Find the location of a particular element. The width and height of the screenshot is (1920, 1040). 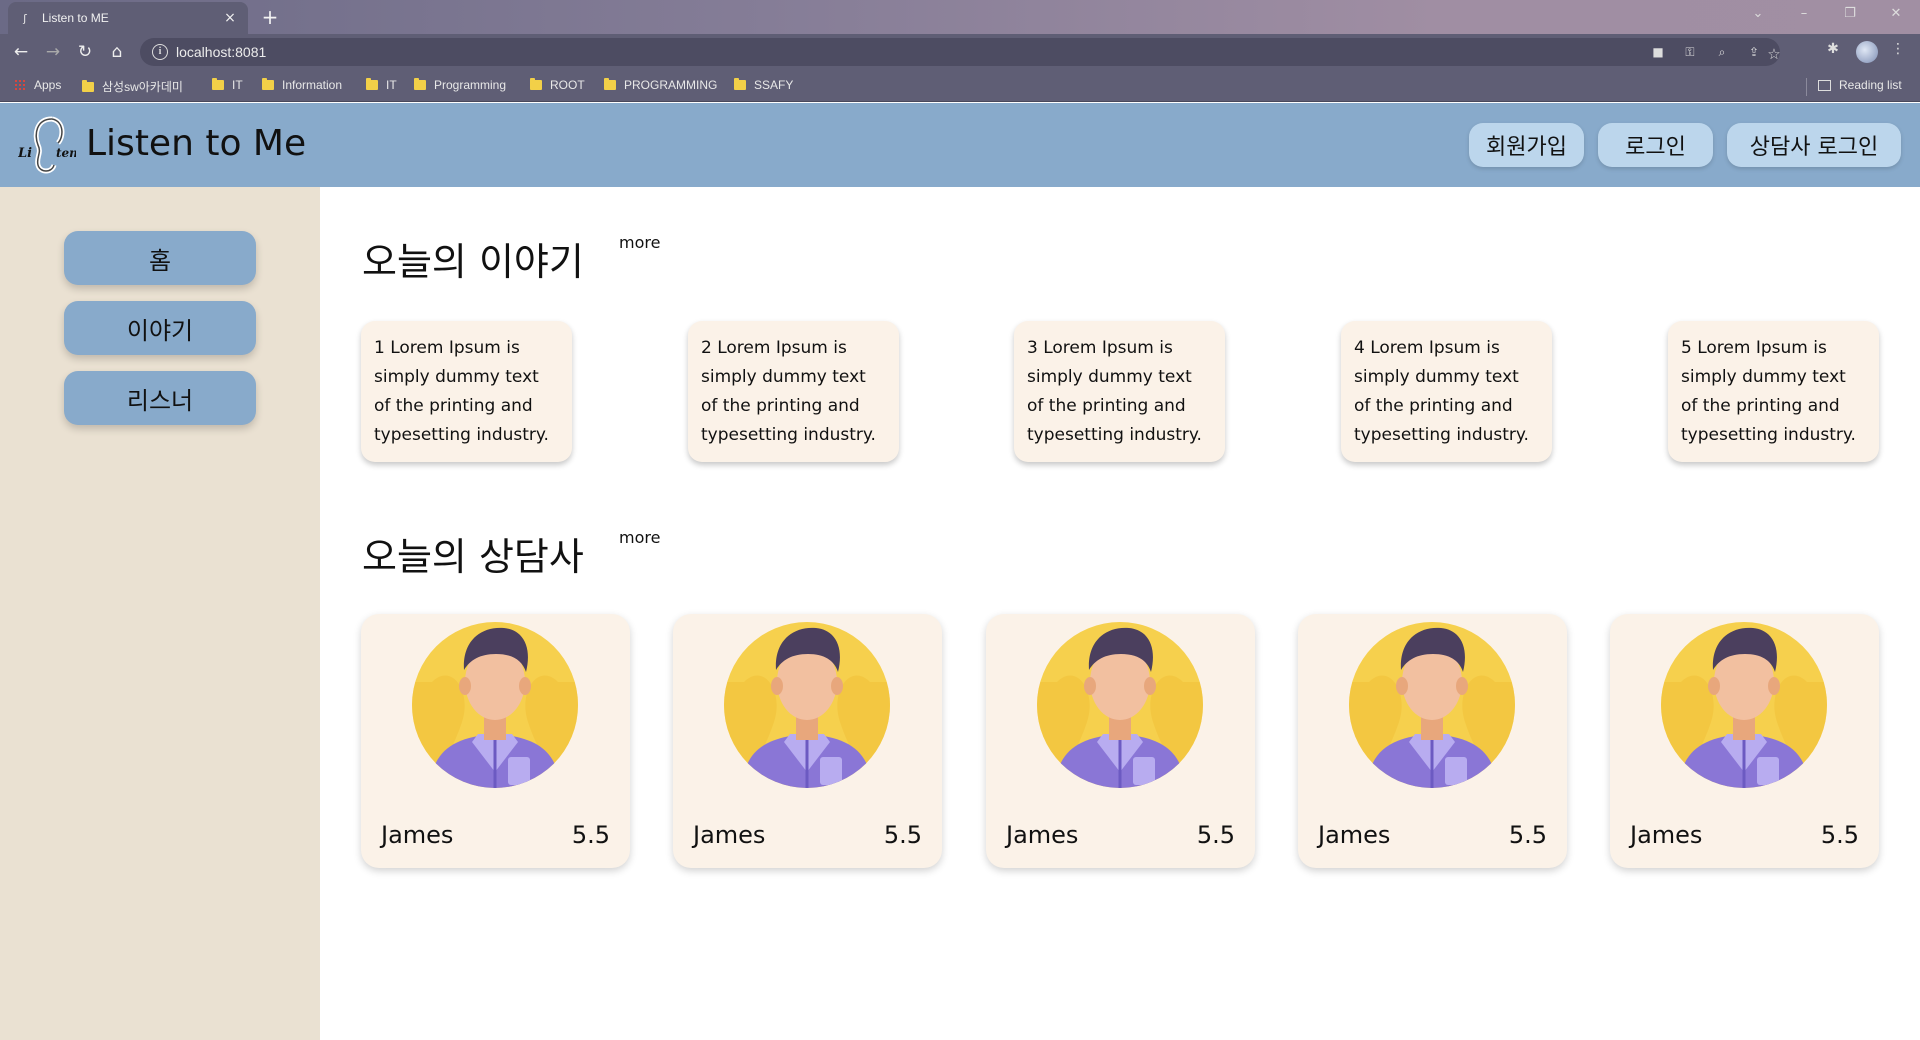

bookmark-star-icon: ☆ is located at coordinates (1774, 54).